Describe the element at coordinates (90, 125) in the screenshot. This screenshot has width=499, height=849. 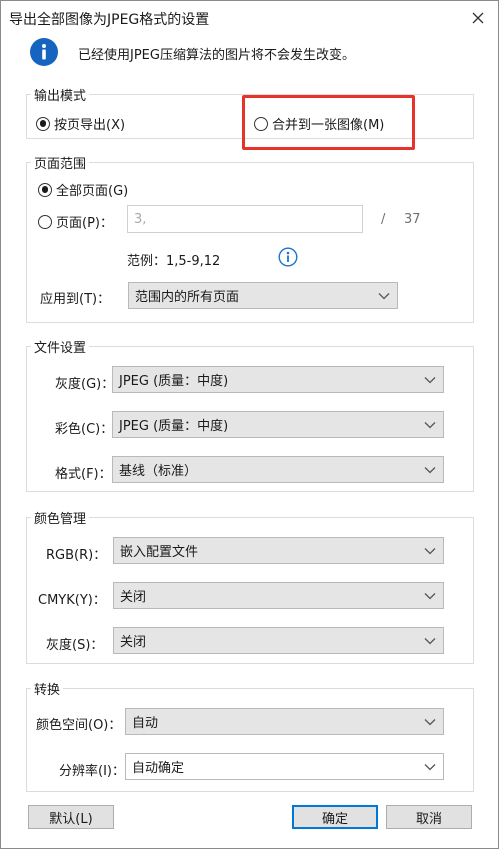
I see `radio-export-by-page-label: 按页导出(X)` at that location.